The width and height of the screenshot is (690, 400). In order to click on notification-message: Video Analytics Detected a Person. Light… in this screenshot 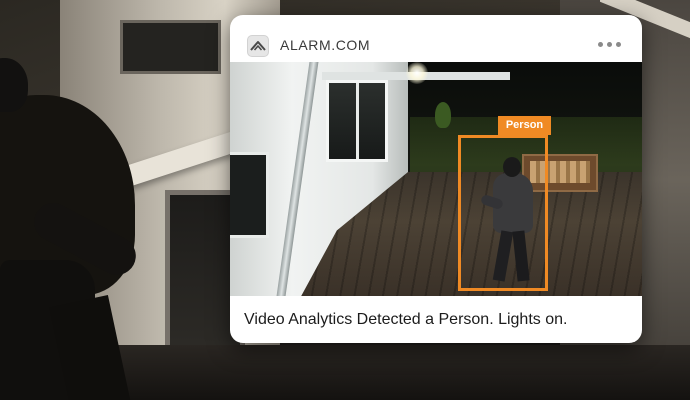, I will do `click(406, 319)`.